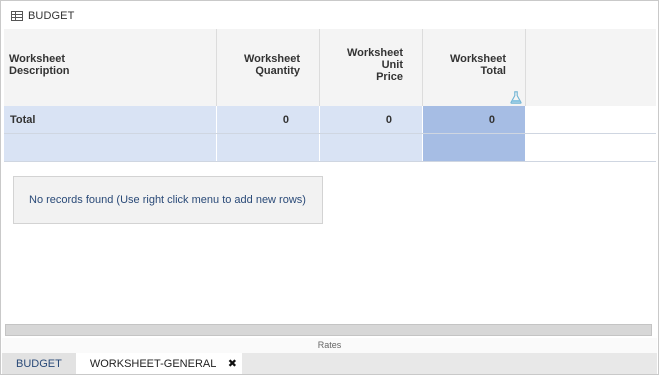 The width and height of the screenshot is (659, 375). I want to click on header-text: Price, so click(389, 77).